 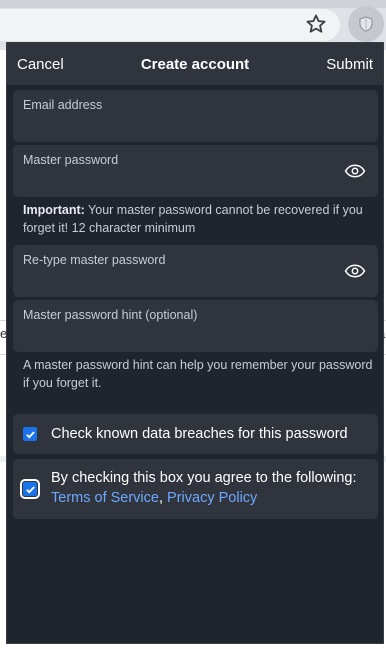 What do you see at coordinates (195, 171) in the screenshot?
I see `master-password-field: Master password` at bounding box center [195, 171].